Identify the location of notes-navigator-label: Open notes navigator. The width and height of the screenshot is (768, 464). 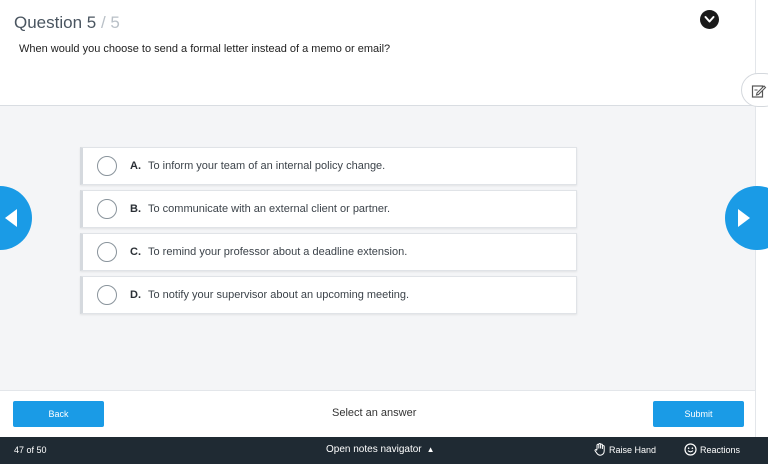
(374, 449).